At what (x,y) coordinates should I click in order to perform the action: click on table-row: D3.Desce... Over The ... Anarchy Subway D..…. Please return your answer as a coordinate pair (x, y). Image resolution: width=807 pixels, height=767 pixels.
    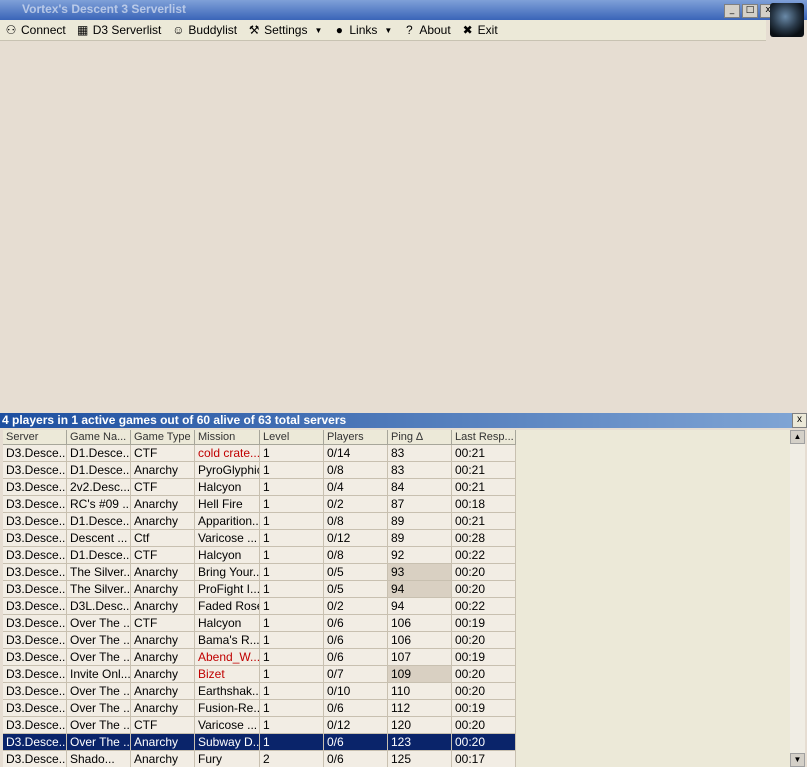
    Looking at the image, I should click on (259, 742).